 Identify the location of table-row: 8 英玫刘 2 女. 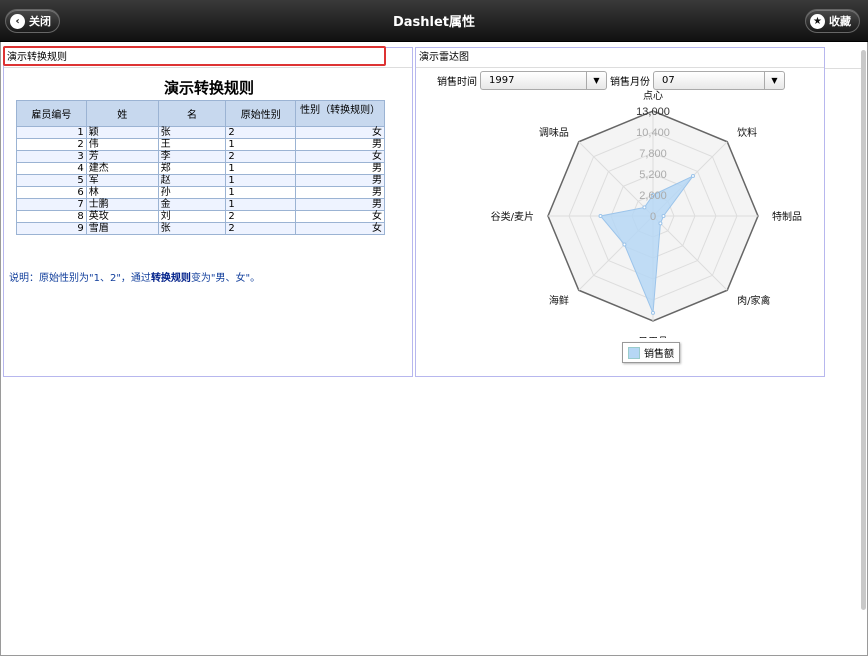
(200, 216).